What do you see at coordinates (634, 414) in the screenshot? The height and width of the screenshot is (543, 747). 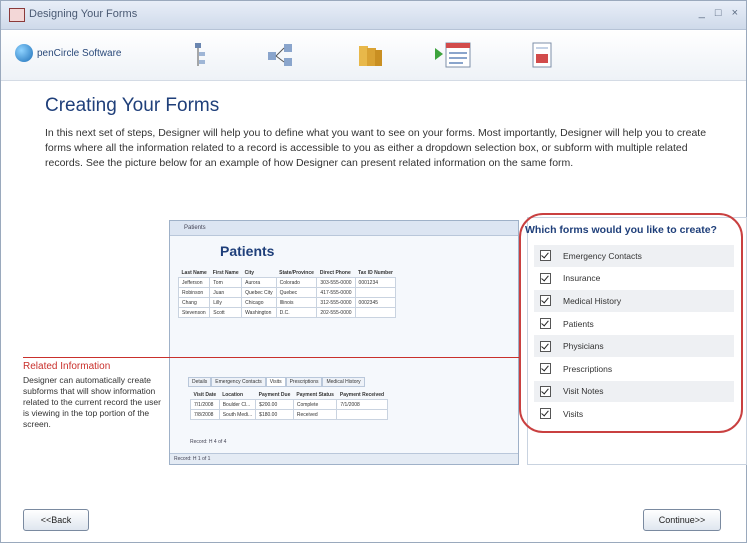 I see `form-option-visits: Visits` at bounding box center [634, 414].